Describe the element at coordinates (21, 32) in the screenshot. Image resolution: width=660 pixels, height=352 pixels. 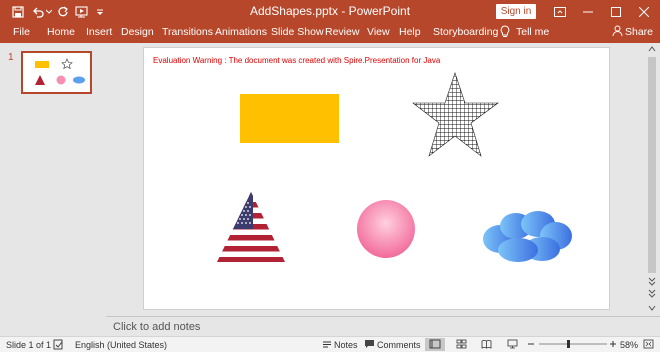
I see `tab-file: File` at that location.